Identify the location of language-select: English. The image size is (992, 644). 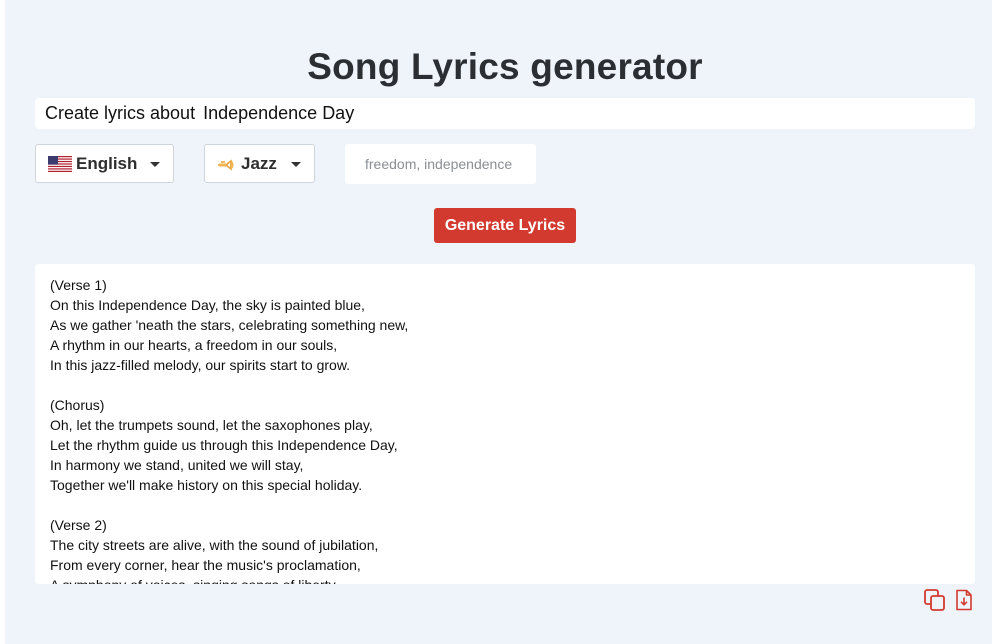
(104, 163).